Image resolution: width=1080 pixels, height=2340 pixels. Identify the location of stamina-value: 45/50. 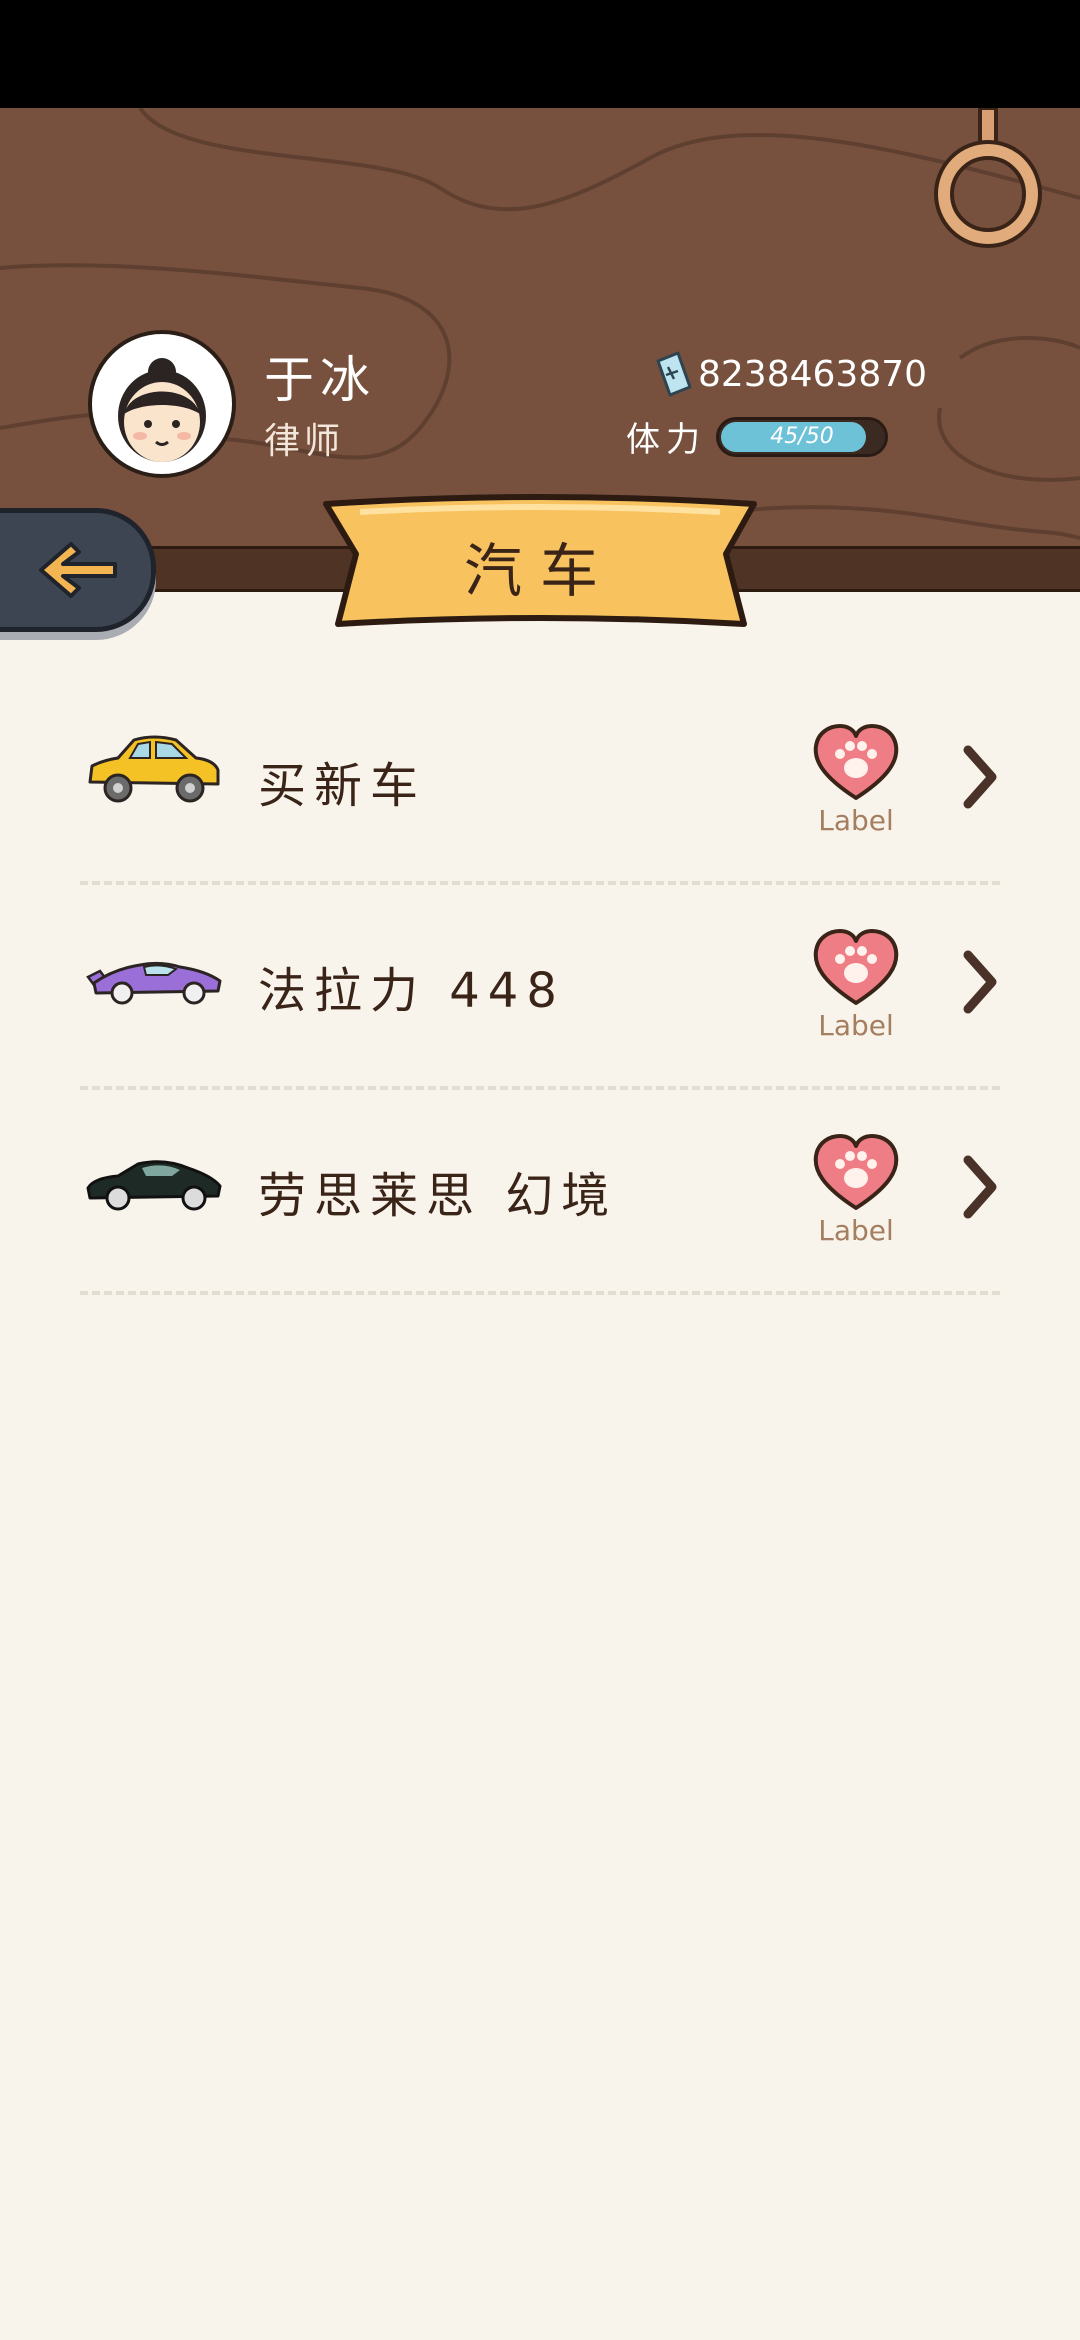
(802, 436).